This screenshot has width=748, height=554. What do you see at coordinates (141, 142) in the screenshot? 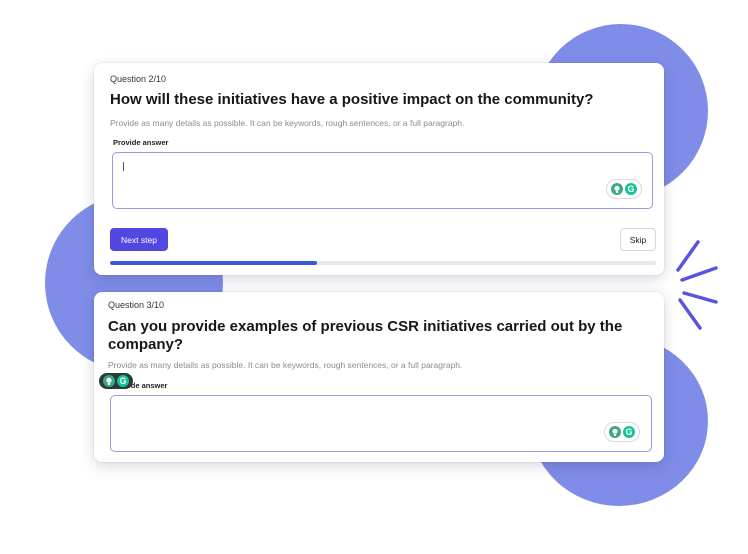
I see `answer-field-label: Provide answer` at bounding box center [141, 142].